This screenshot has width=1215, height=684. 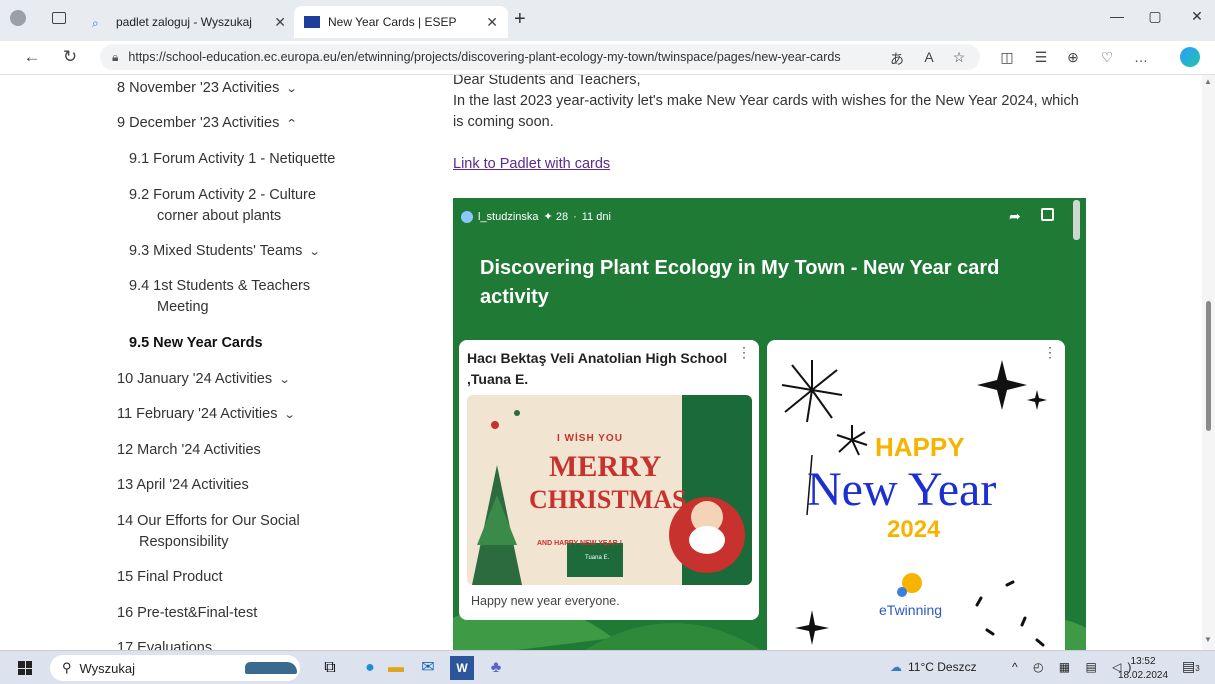 I want to click on page-scrollbar: ▲ ▼, so click(x=1208, y=362).